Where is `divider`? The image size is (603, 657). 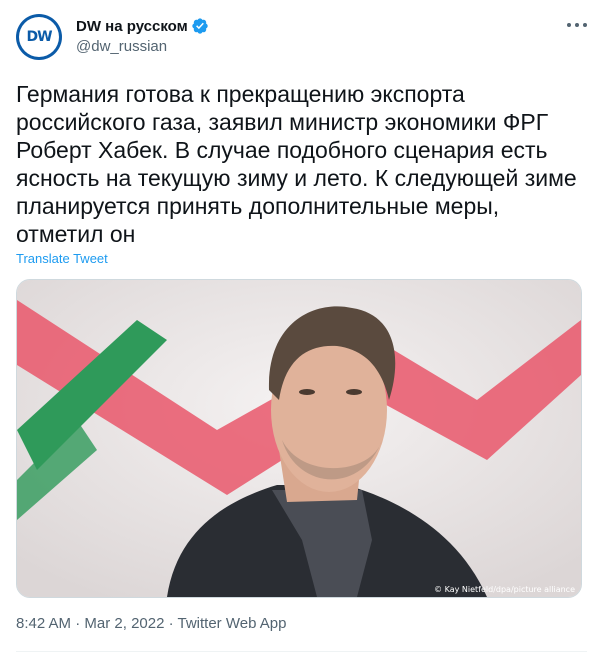
divider is located at coordinates (301, 651).